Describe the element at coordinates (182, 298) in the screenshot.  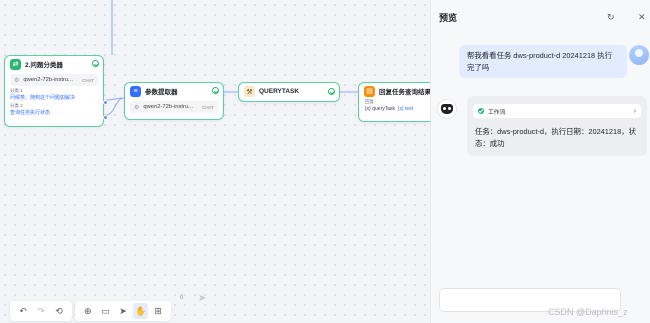
I see `input-char-count: 0` at that location.